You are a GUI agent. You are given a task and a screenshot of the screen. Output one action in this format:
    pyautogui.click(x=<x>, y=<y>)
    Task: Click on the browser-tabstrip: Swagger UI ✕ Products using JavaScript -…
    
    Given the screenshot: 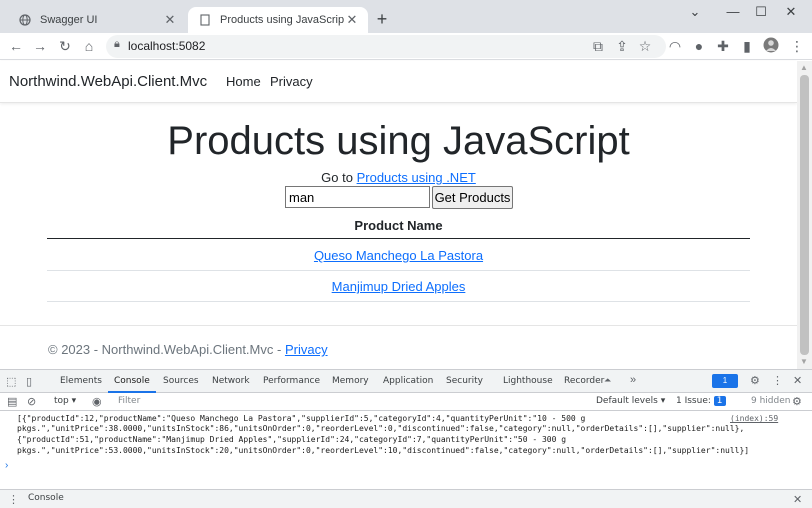 What is the action you would take?
    pyautogui.click(x=406, y=16)
    